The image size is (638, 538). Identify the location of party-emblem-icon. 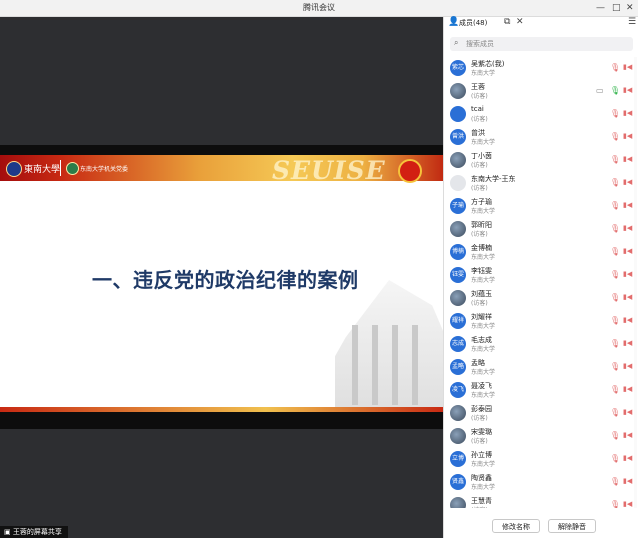
(410, 171).